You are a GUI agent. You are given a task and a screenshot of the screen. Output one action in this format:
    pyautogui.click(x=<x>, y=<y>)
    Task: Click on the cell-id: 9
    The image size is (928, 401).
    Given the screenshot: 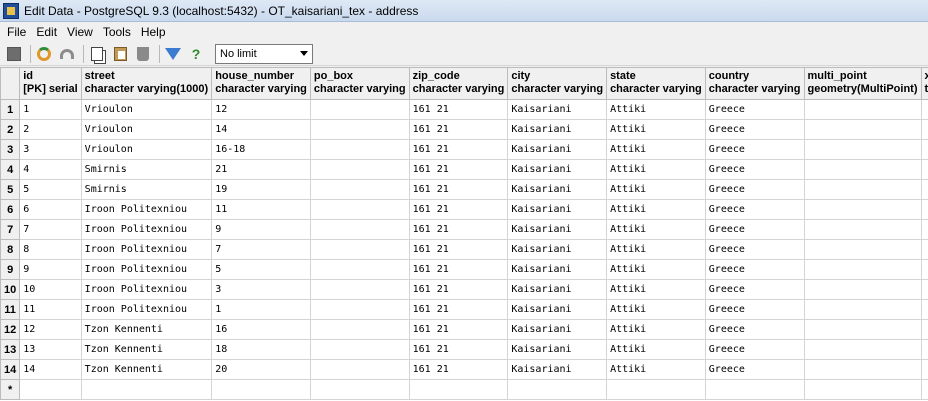 What is the action you would take?
    pyautogui.click(x=50, y=269)
    